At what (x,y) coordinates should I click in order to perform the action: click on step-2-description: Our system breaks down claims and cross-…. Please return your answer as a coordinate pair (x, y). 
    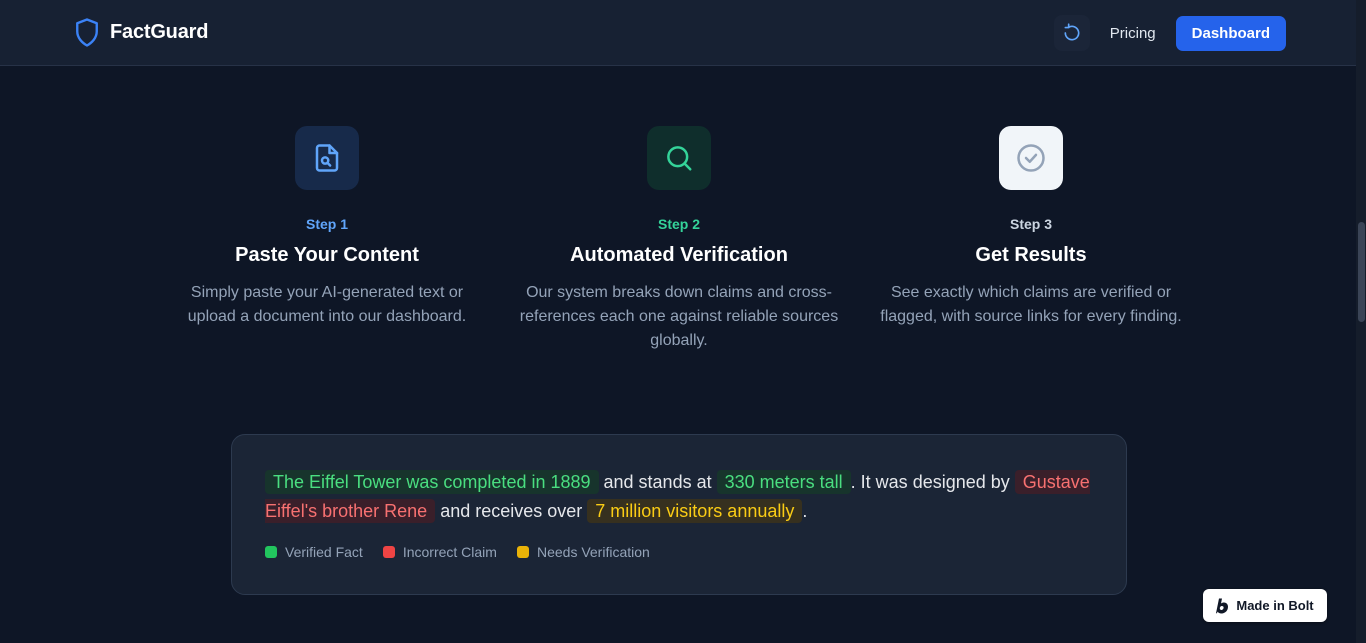
    Looking at the image, I should click on (679, 316).